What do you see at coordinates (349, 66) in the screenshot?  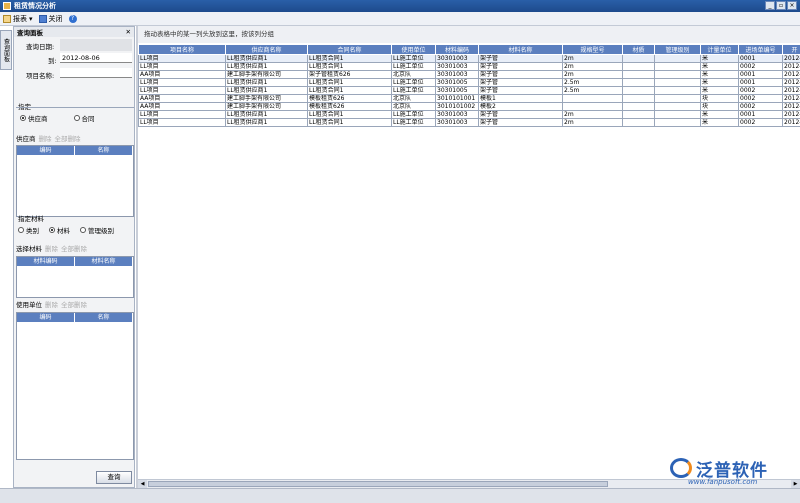 I see `table-cell: LL租赁合同1` at bounding box center [349, 66].